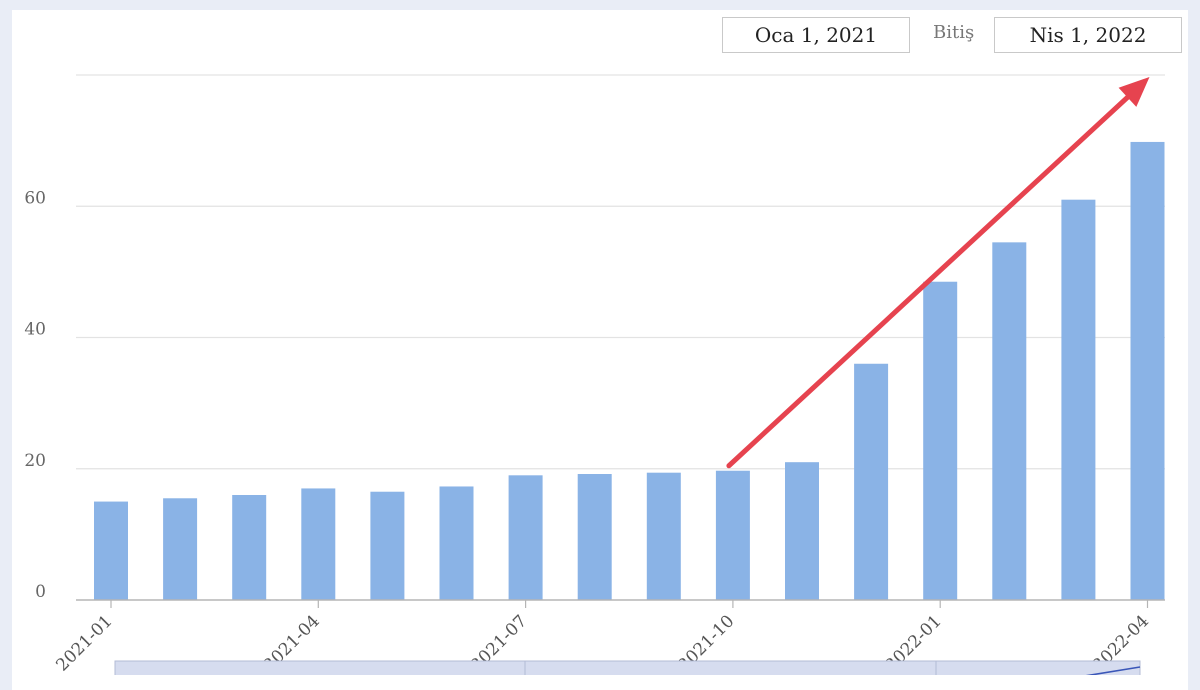 The width and height of the screenshot is (1200, 690). What do you see at coordinates (35, 198) in the screenshot?
I see `y-tick-label: 60` at bounding box center [35, 198].